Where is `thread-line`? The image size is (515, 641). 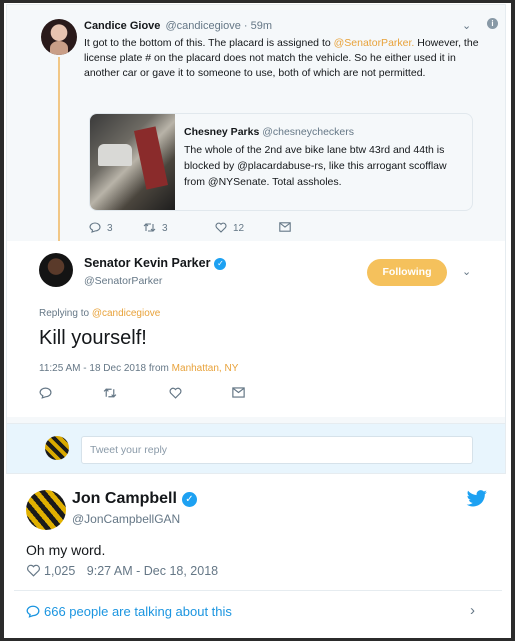
thread-line is located at coordinates (59, 151).